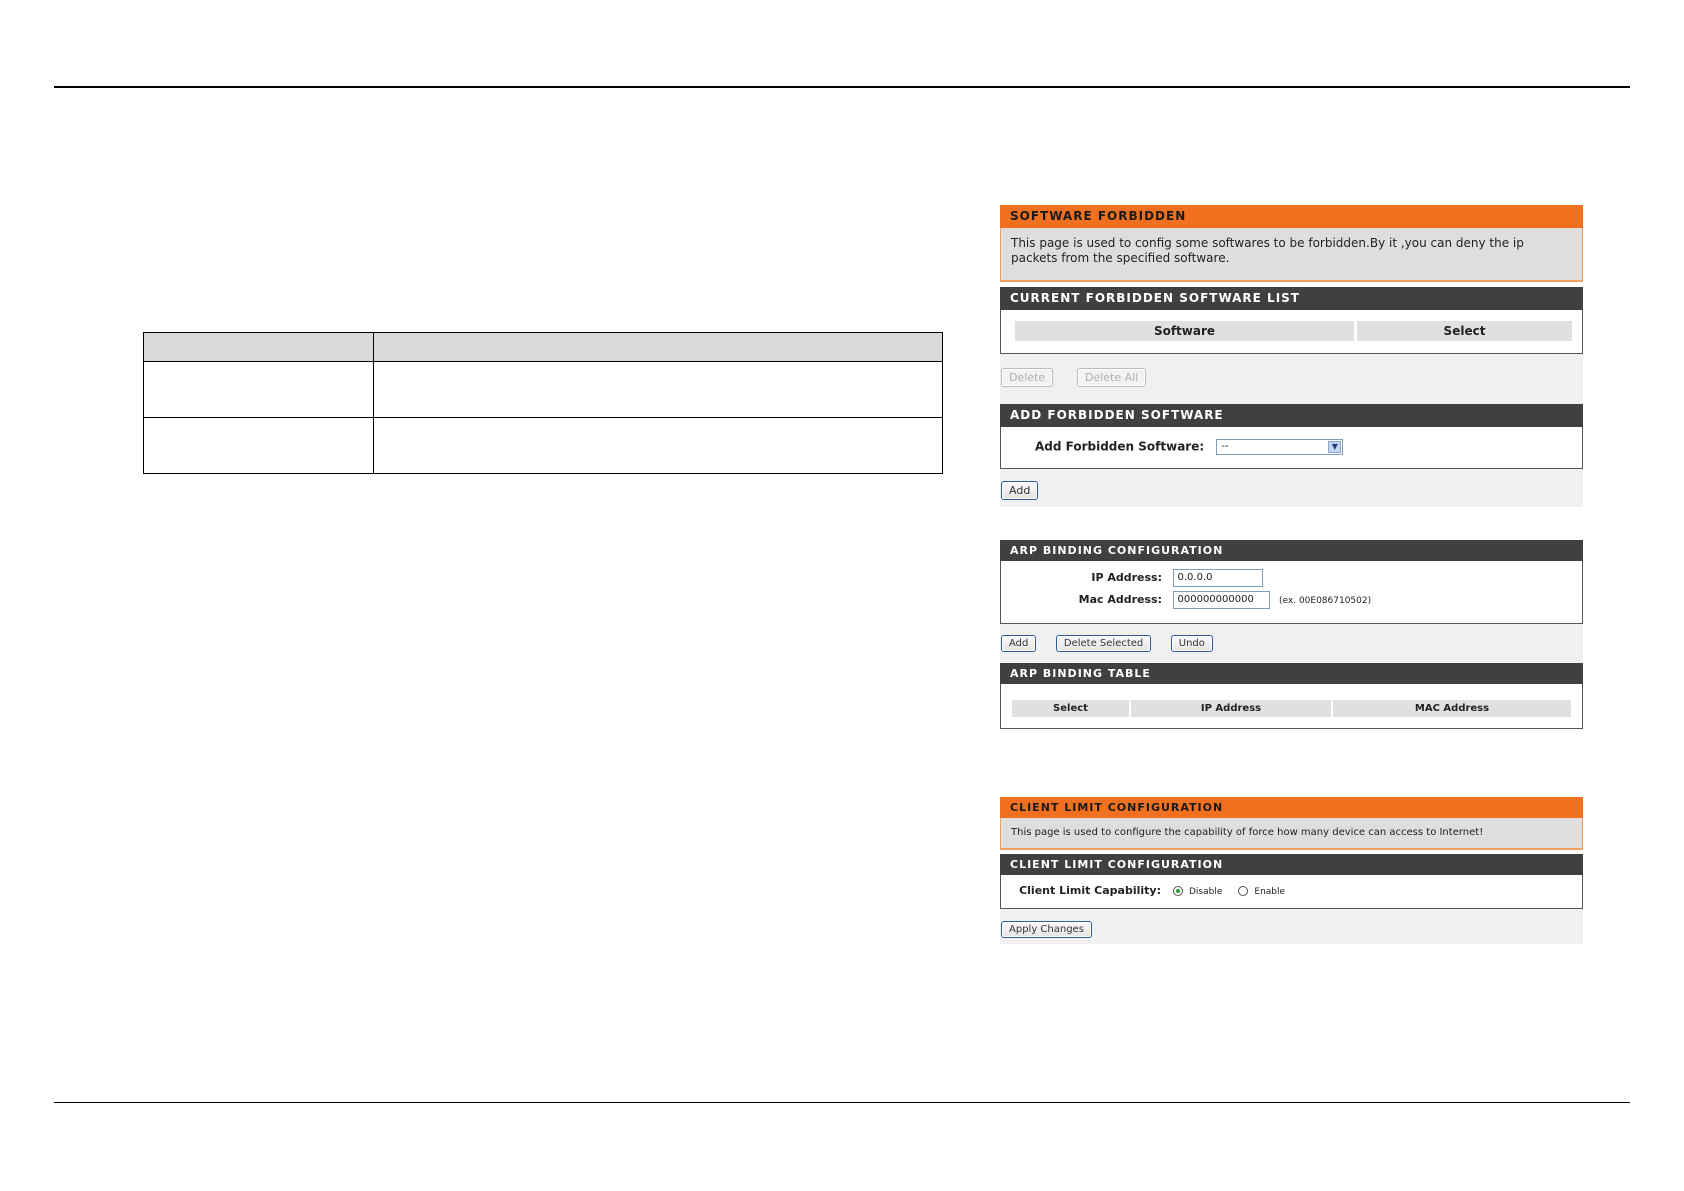  I want to click on forbidden-software-select-value: --, so click(1225, 446).